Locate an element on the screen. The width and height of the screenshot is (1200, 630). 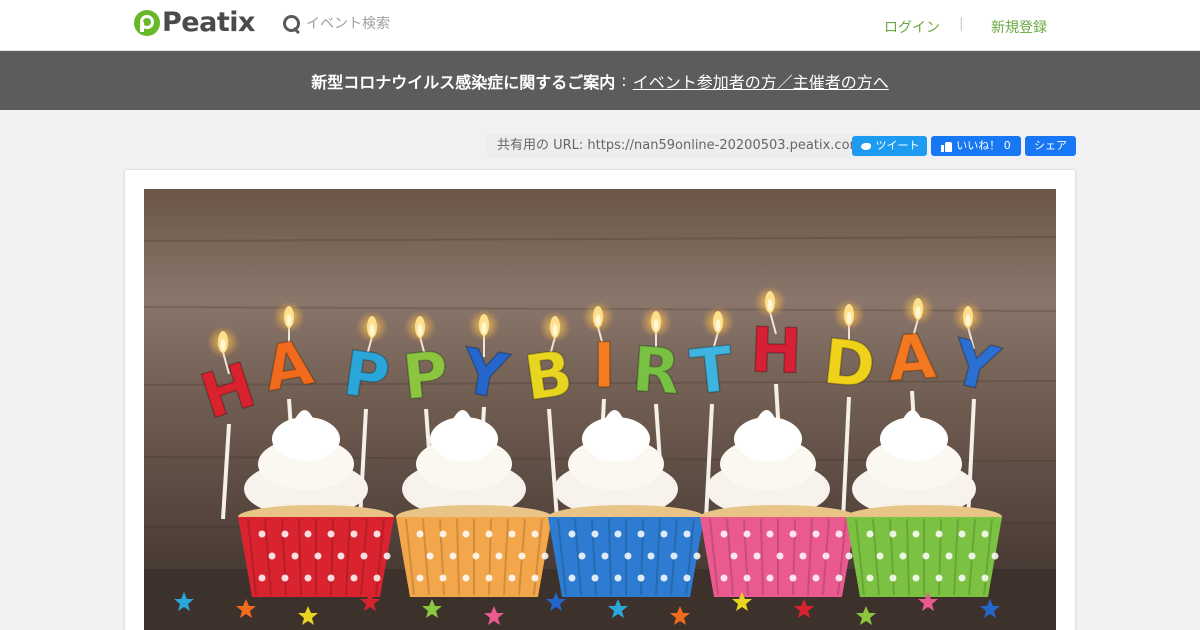
search-icon is located at coordinates (292, 24).